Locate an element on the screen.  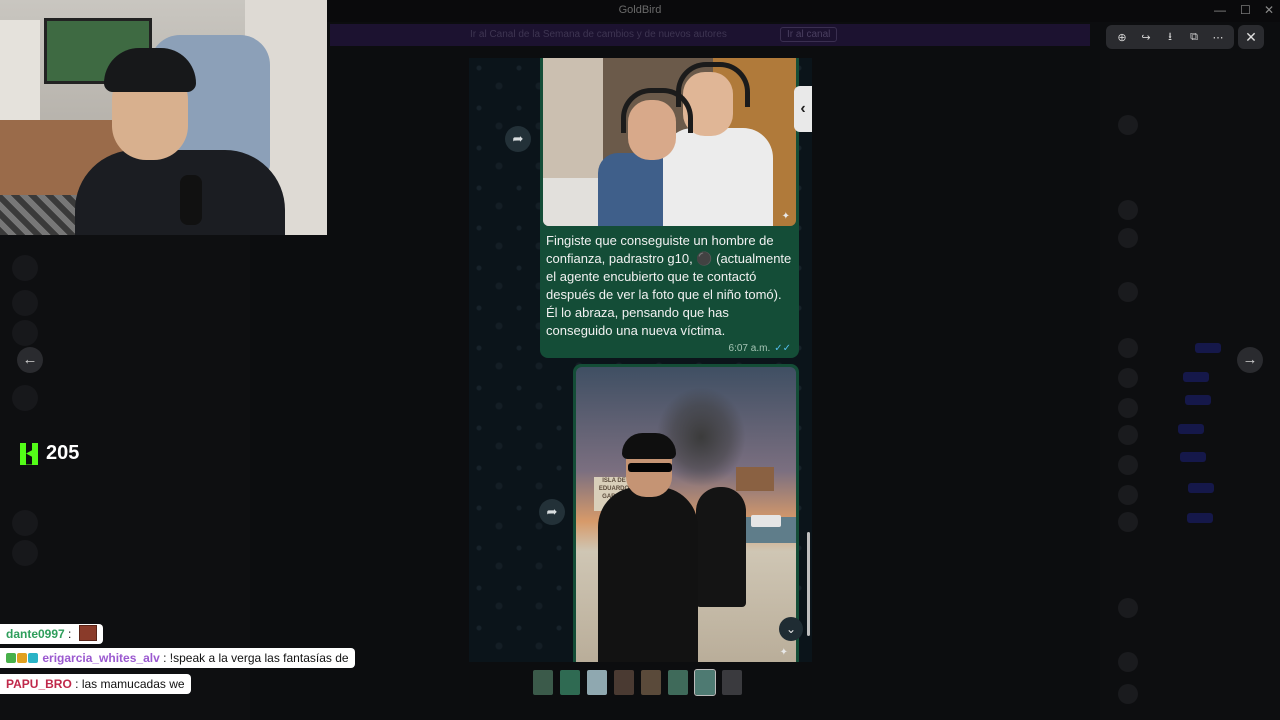
download-icon: ⭳ is located at coordinates (1170, 37).